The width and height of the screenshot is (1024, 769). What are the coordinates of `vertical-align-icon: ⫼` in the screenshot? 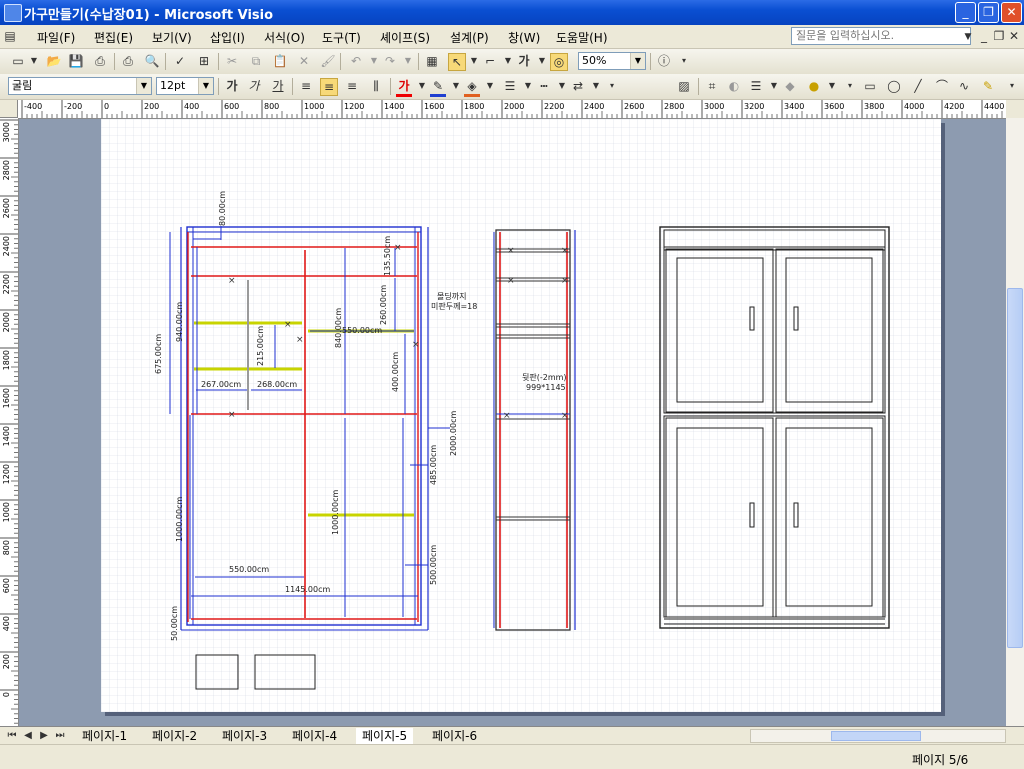 It's located at (376, 86).